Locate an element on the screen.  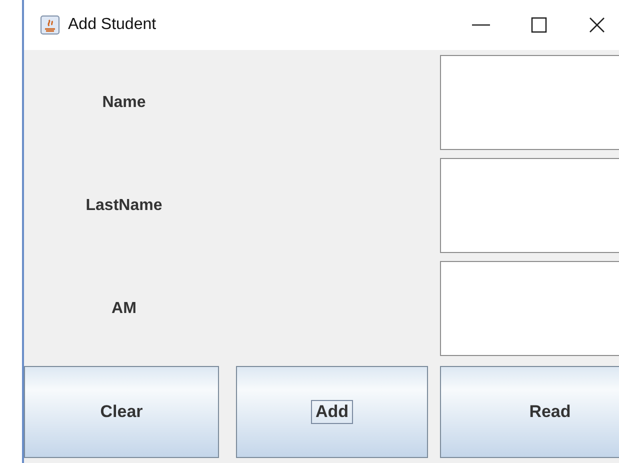
app-icon is located at coordinates (50, 25).